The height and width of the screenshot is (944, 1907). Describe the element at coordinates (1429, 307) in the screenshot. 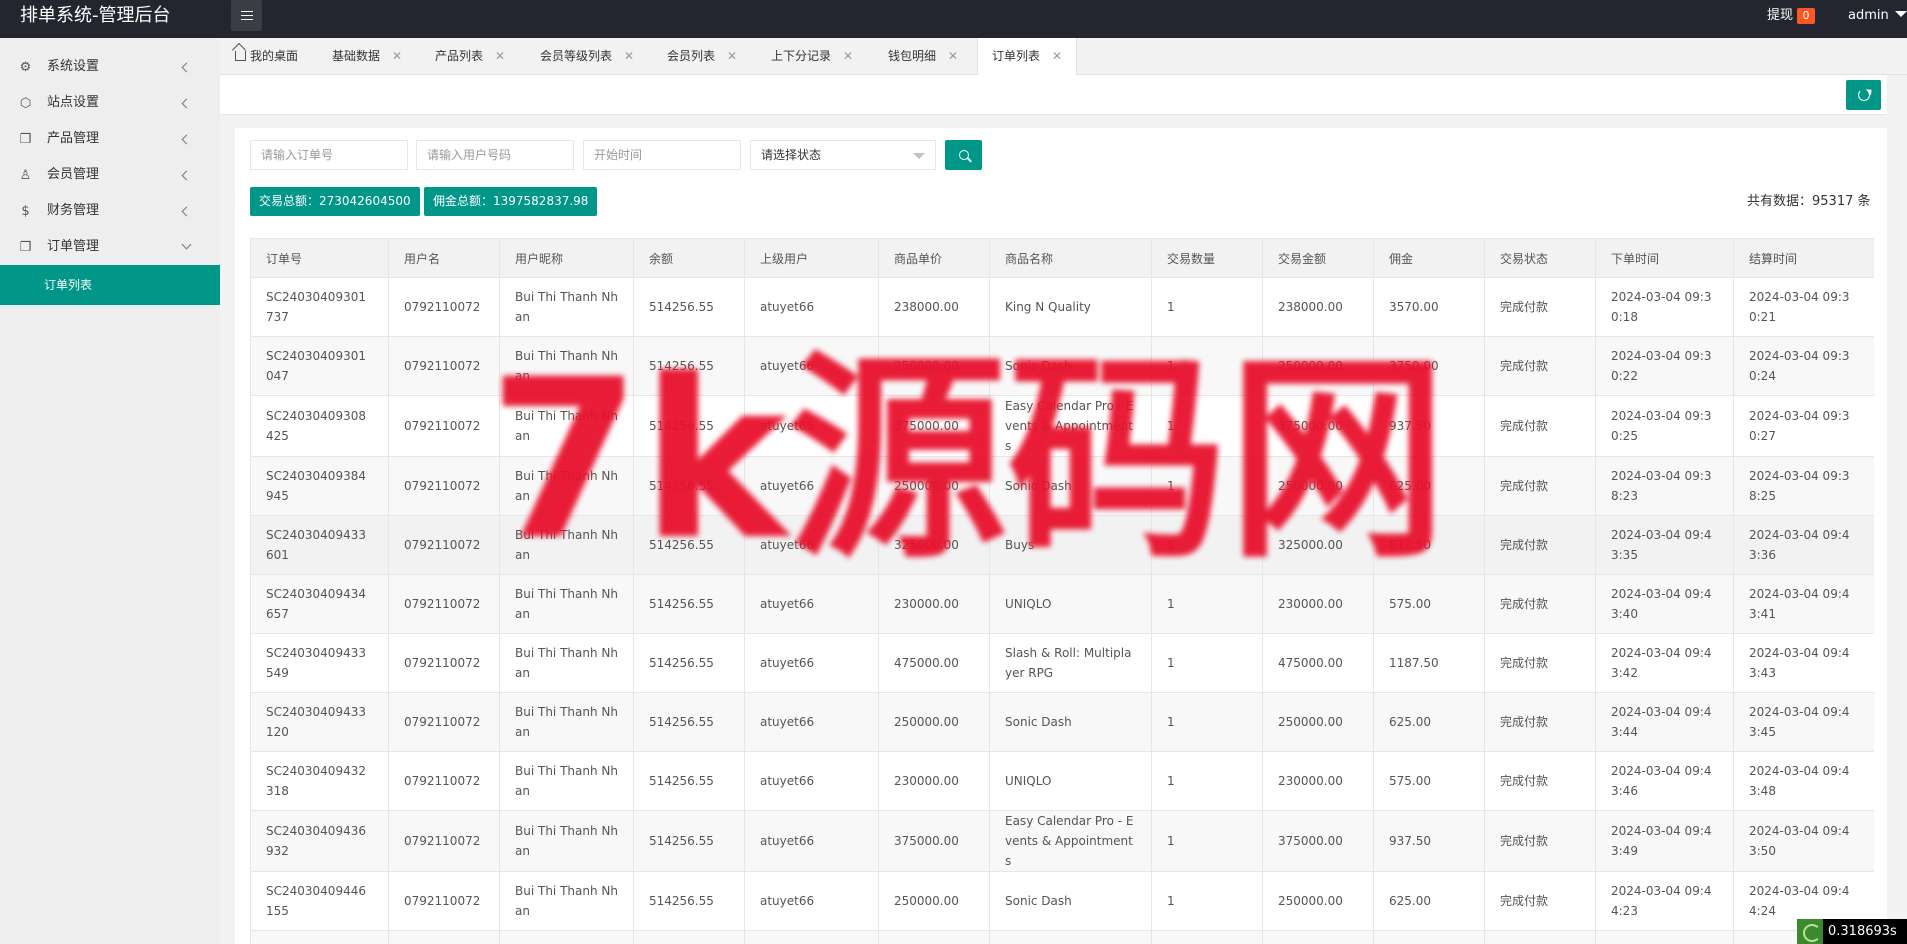

I see `table-cell: 3570.00` at that location.